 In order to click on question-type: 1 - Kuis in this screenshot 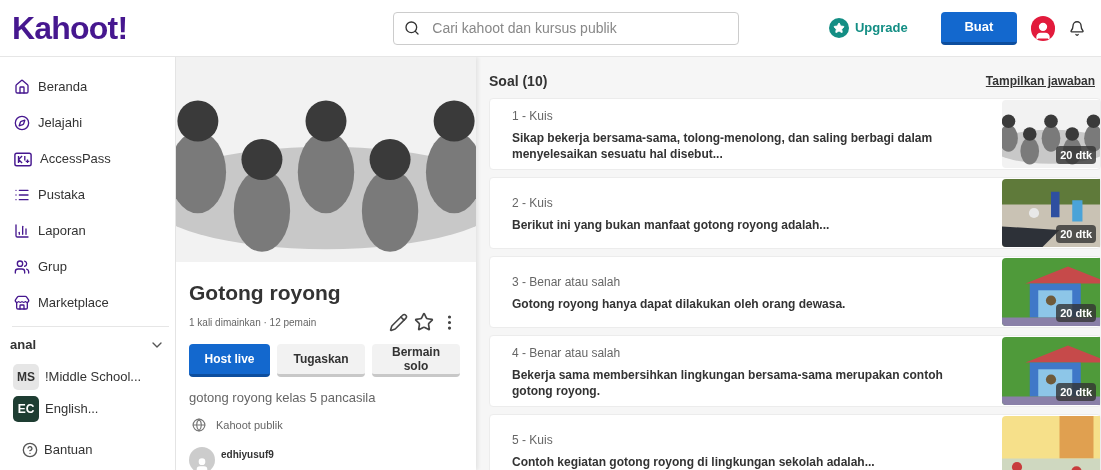, I will do `click(533, 116)`.